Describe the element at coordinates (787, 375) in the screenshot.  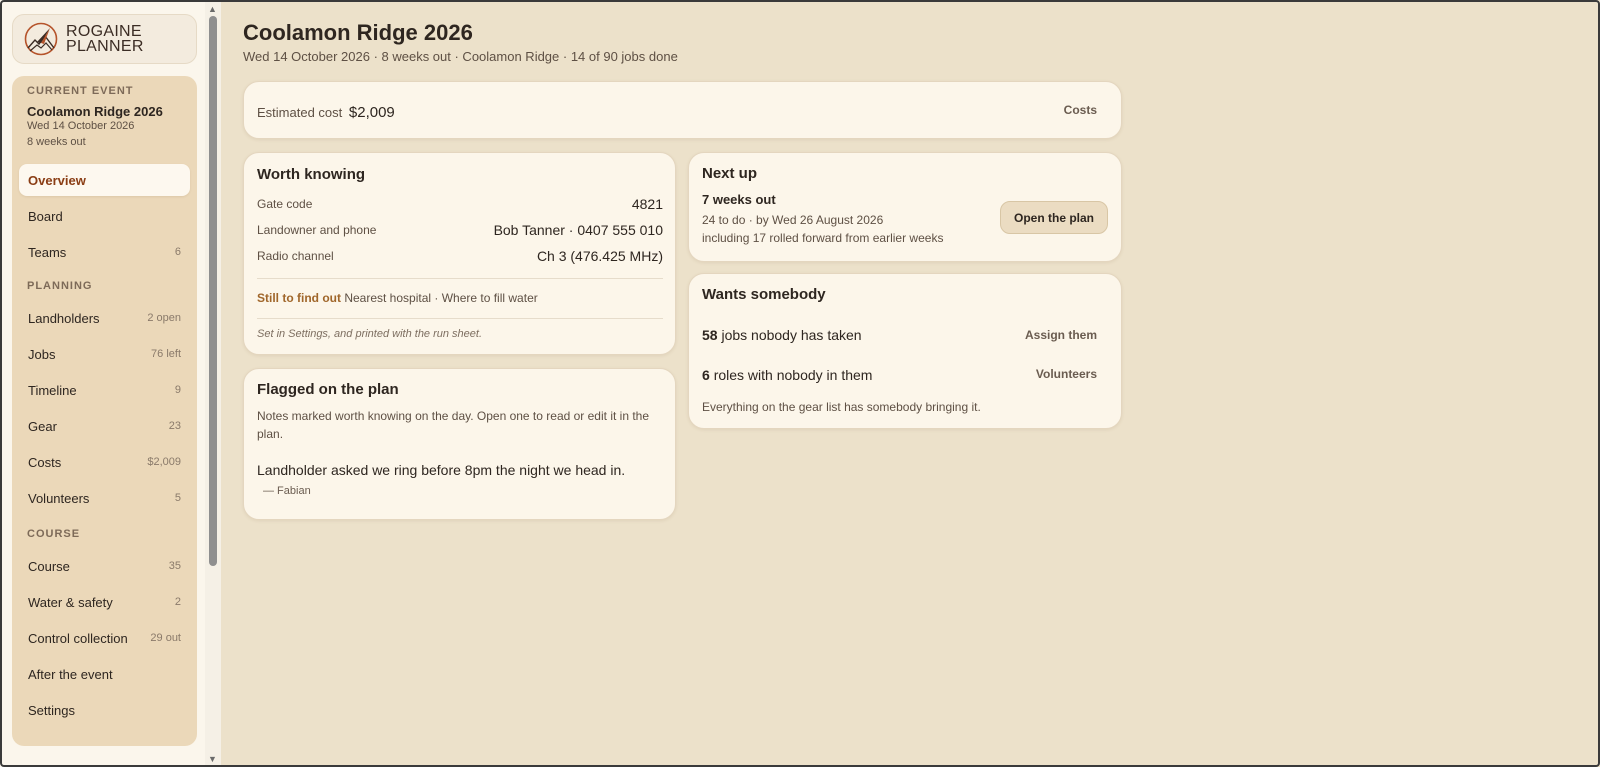
I see `empty-roles: 6 roles with nobody in them` at that location.